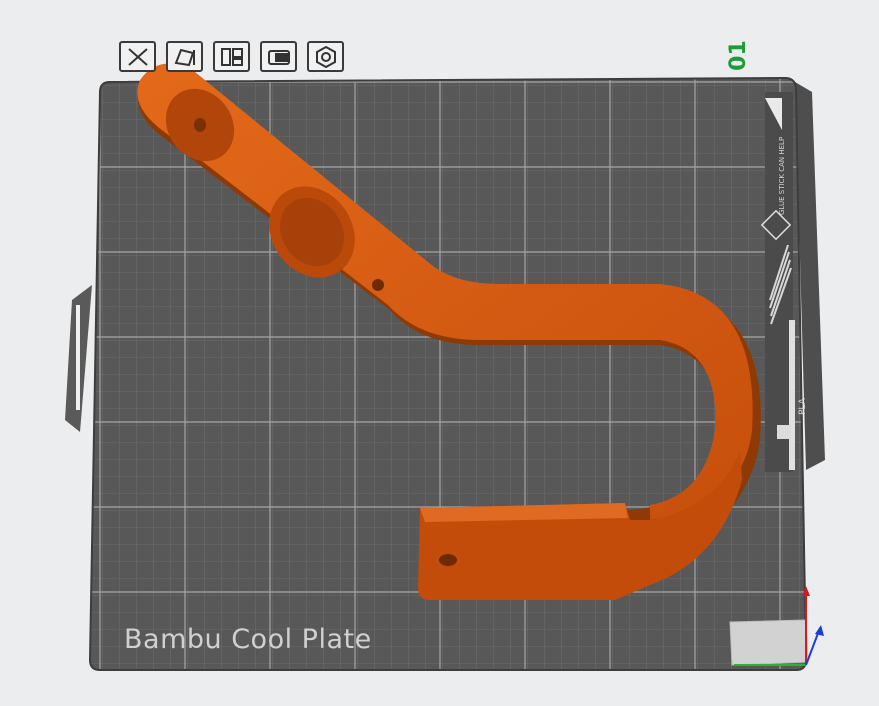 This screenshot has width=879, height=706. I want to click on lay-on-face-button, so click(184, 56).